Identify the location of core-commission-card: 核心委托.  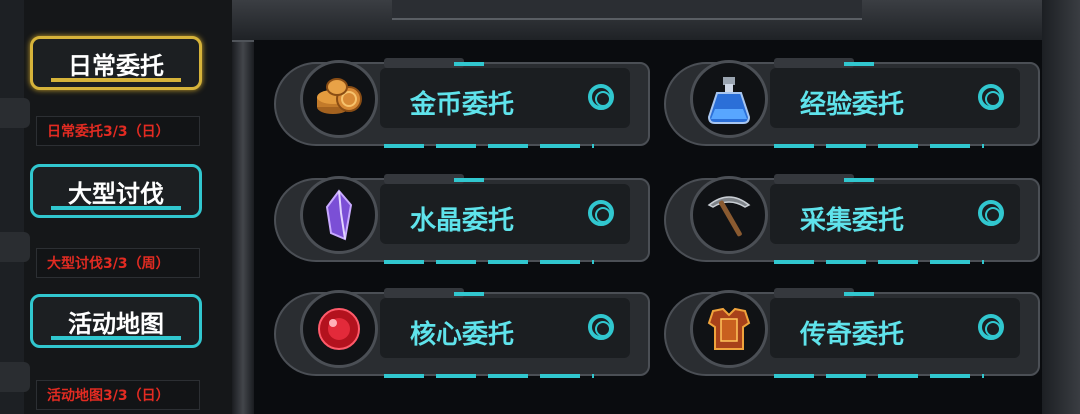
(462, 335).